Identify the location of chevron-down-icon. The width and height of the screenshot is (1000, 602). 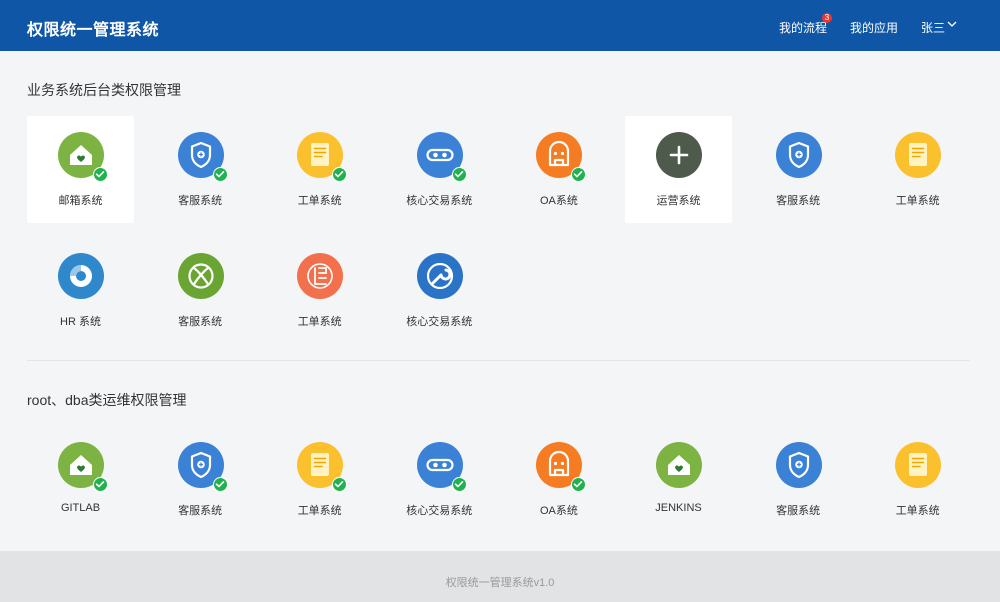
(952, 24).